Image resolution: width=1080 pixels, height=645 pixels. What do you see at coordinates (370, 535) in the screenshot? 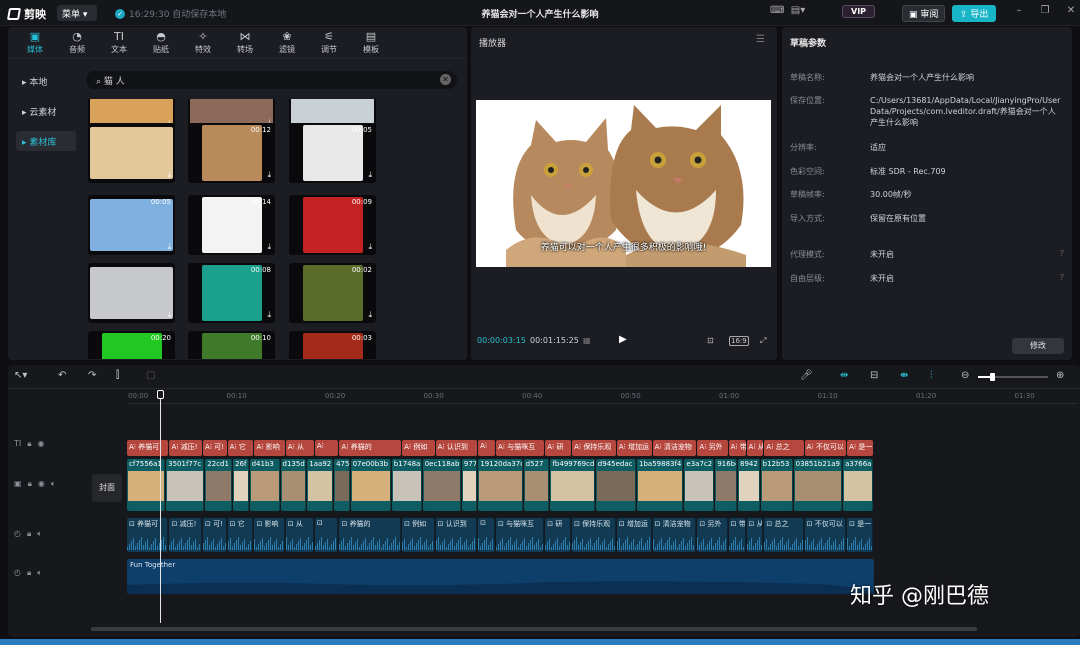
I see `voice-clip: ⊡ 养猫的` at bounding box center [370, 535].